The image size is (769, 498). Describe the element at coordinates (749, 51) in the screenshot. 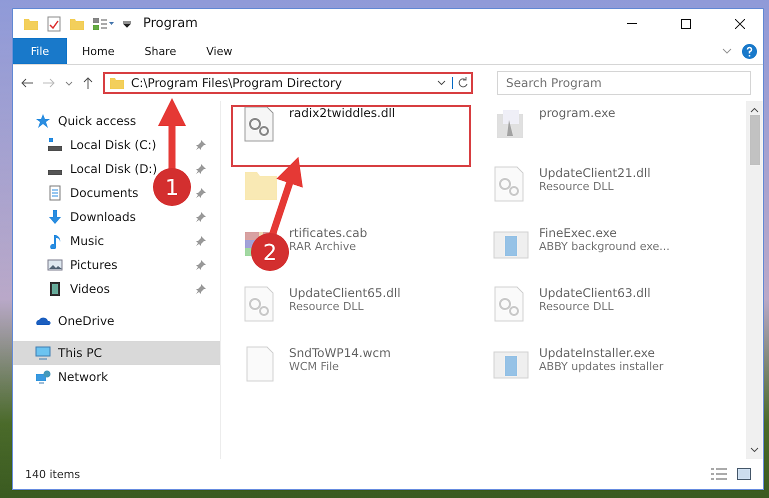

I see `help-icon` at that location.